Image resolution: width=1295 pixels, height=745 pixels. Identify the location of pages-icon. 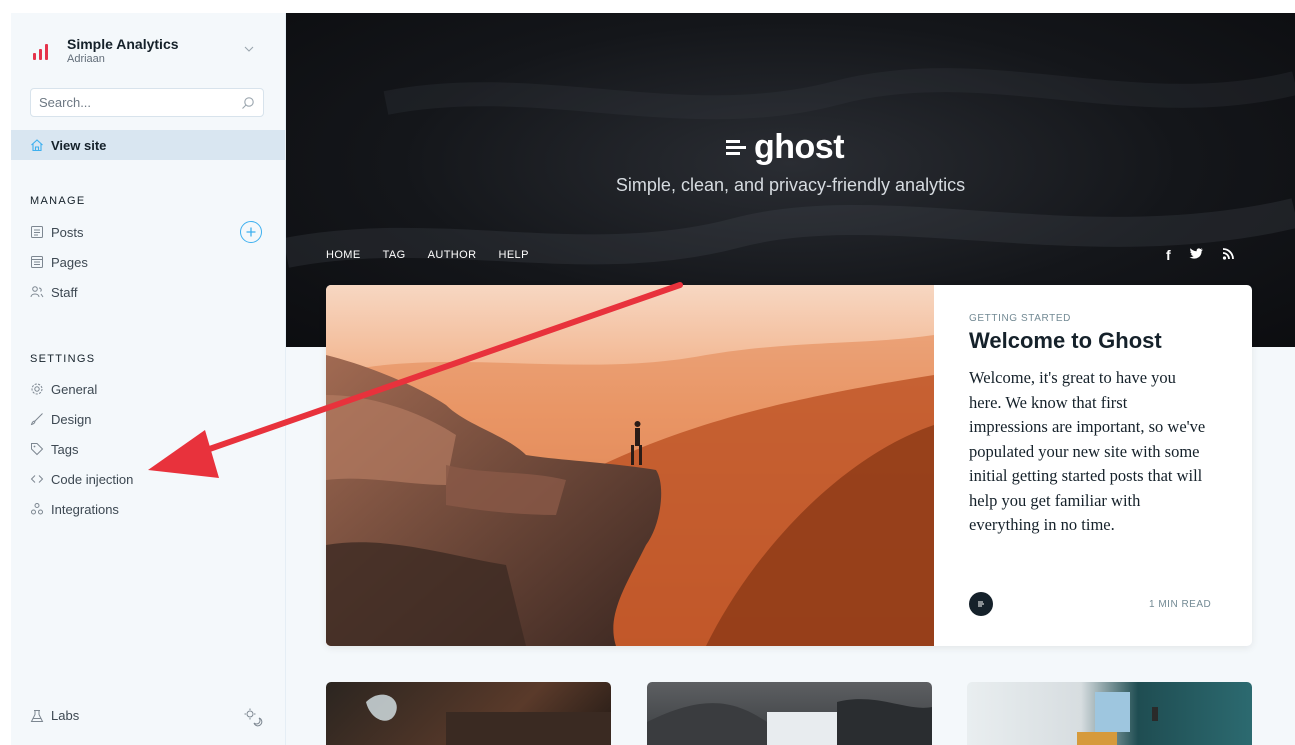
(37, 262).